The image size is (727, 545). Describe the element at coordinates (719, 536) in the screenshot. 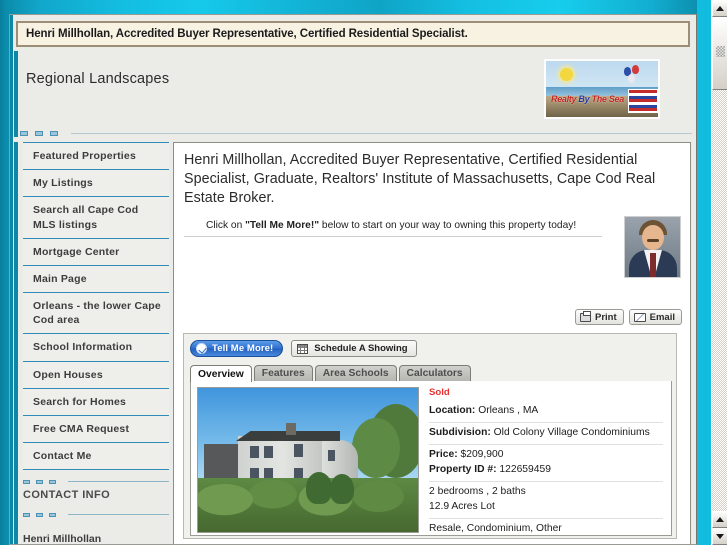

I see `scroll-down-button` at that location.